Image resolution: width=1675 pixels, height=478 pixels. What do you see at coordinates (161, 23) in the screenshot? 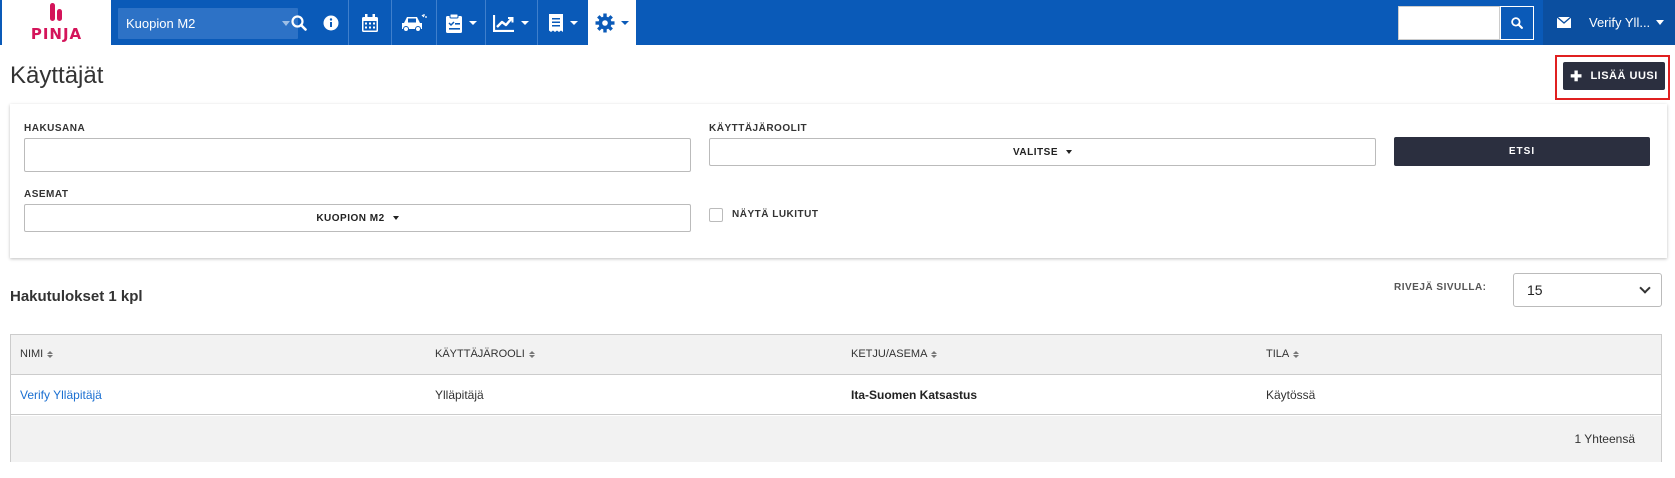
I see `station-select-value: Kuopion M2` at bounding box center [161, 23].